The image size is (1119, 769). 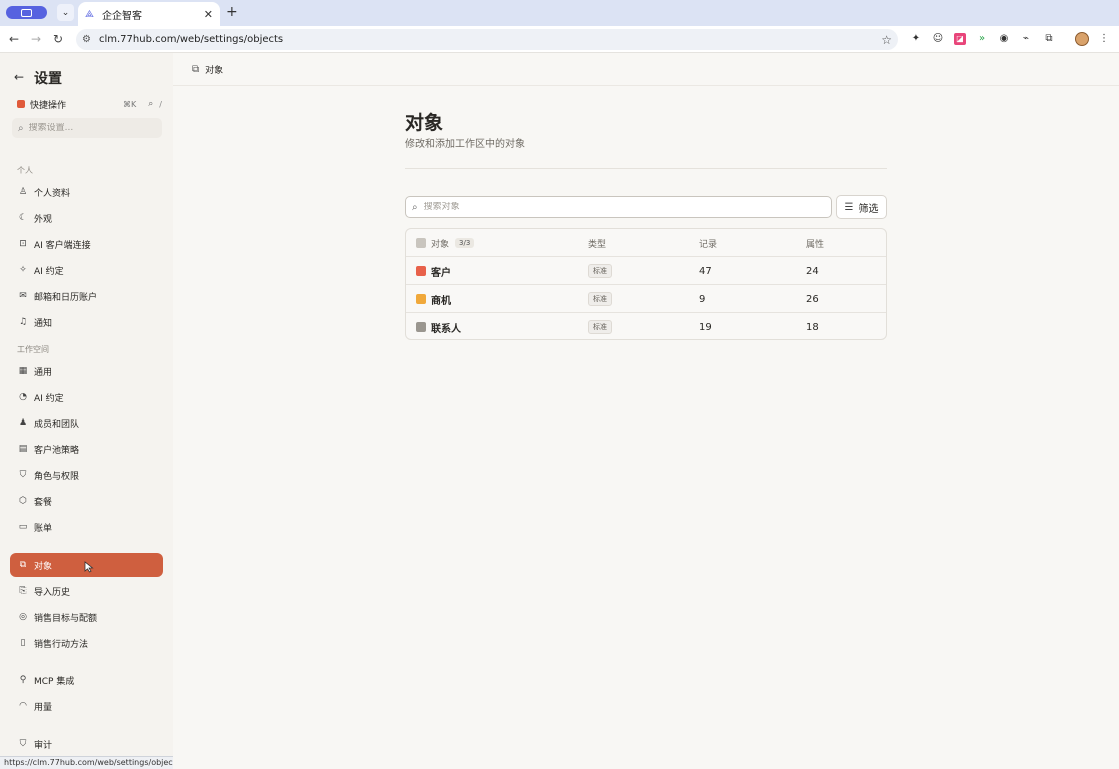 I want to click on sidebar-item-mail: ✉ 邮箱和日历账户, so click(x=86, y=296).